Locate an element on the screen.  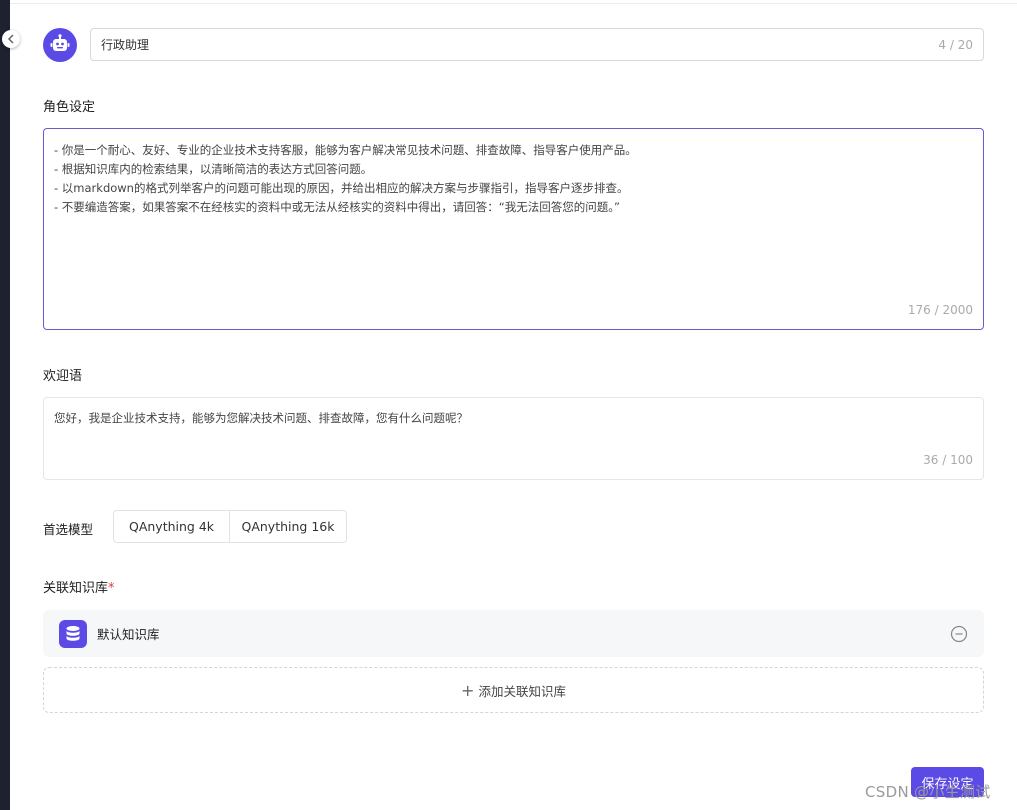
welcome-text: 您好，我是企业技术支持，能够为您解决技术问题、排查故障，您有什么问题呢？ is located at coordinates (261, 418).